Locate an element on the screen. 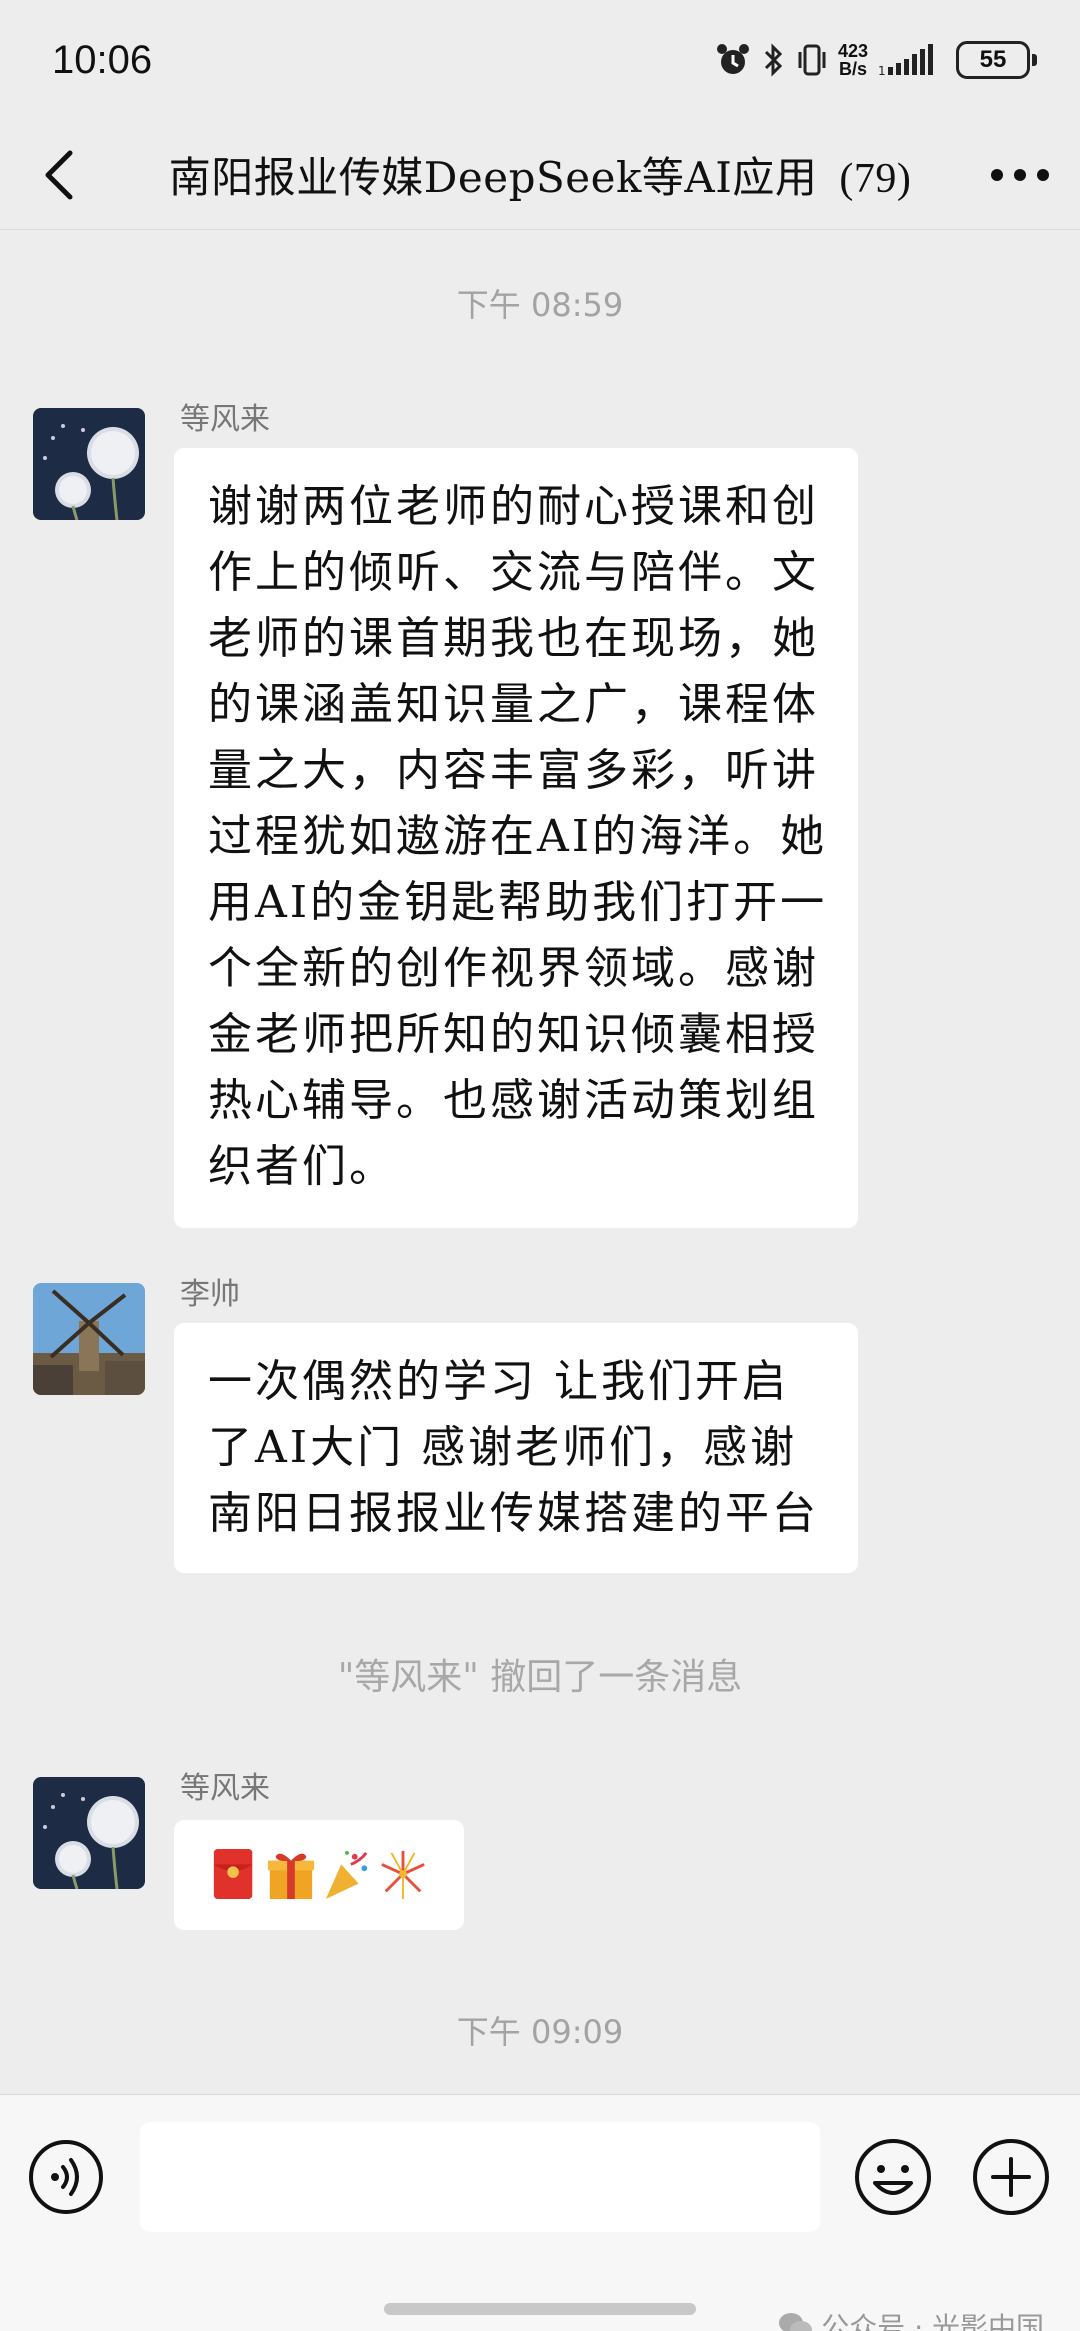  message-line: 的课涵盖知识量之广，课程体 is located at coordinates (513, 704).